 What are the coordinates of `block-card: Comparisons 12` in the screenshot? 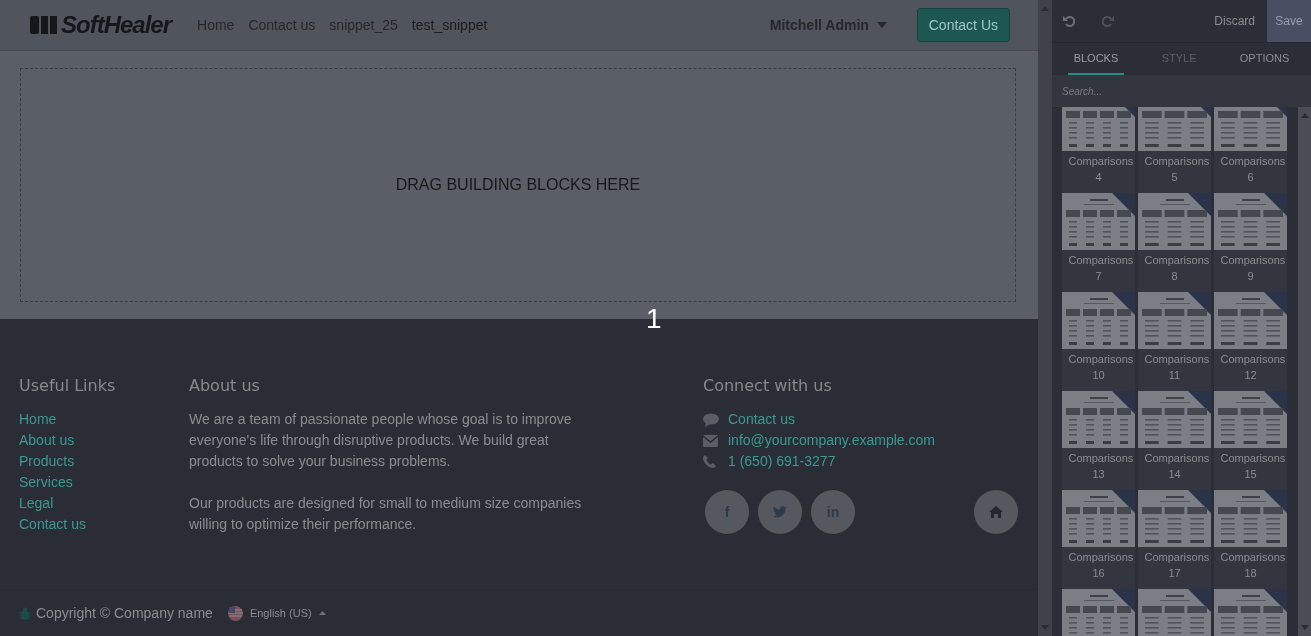 It's located at (1250, 341).